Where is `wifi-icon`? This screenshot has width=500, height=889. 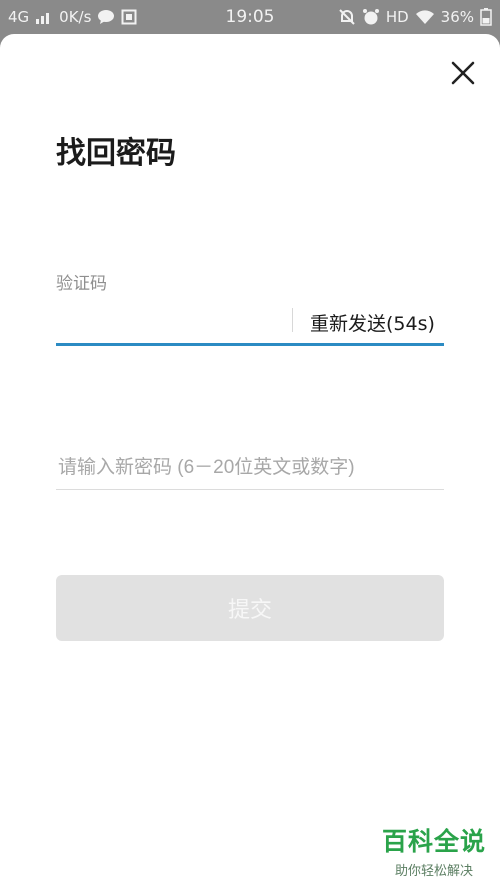
wifi-icon is located at coordinates (424, 17).